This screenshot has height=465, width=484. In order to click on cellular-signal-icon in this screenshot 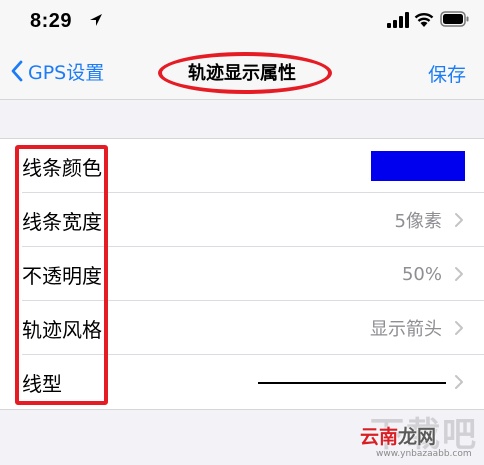, I will do `click(398, 20)`.